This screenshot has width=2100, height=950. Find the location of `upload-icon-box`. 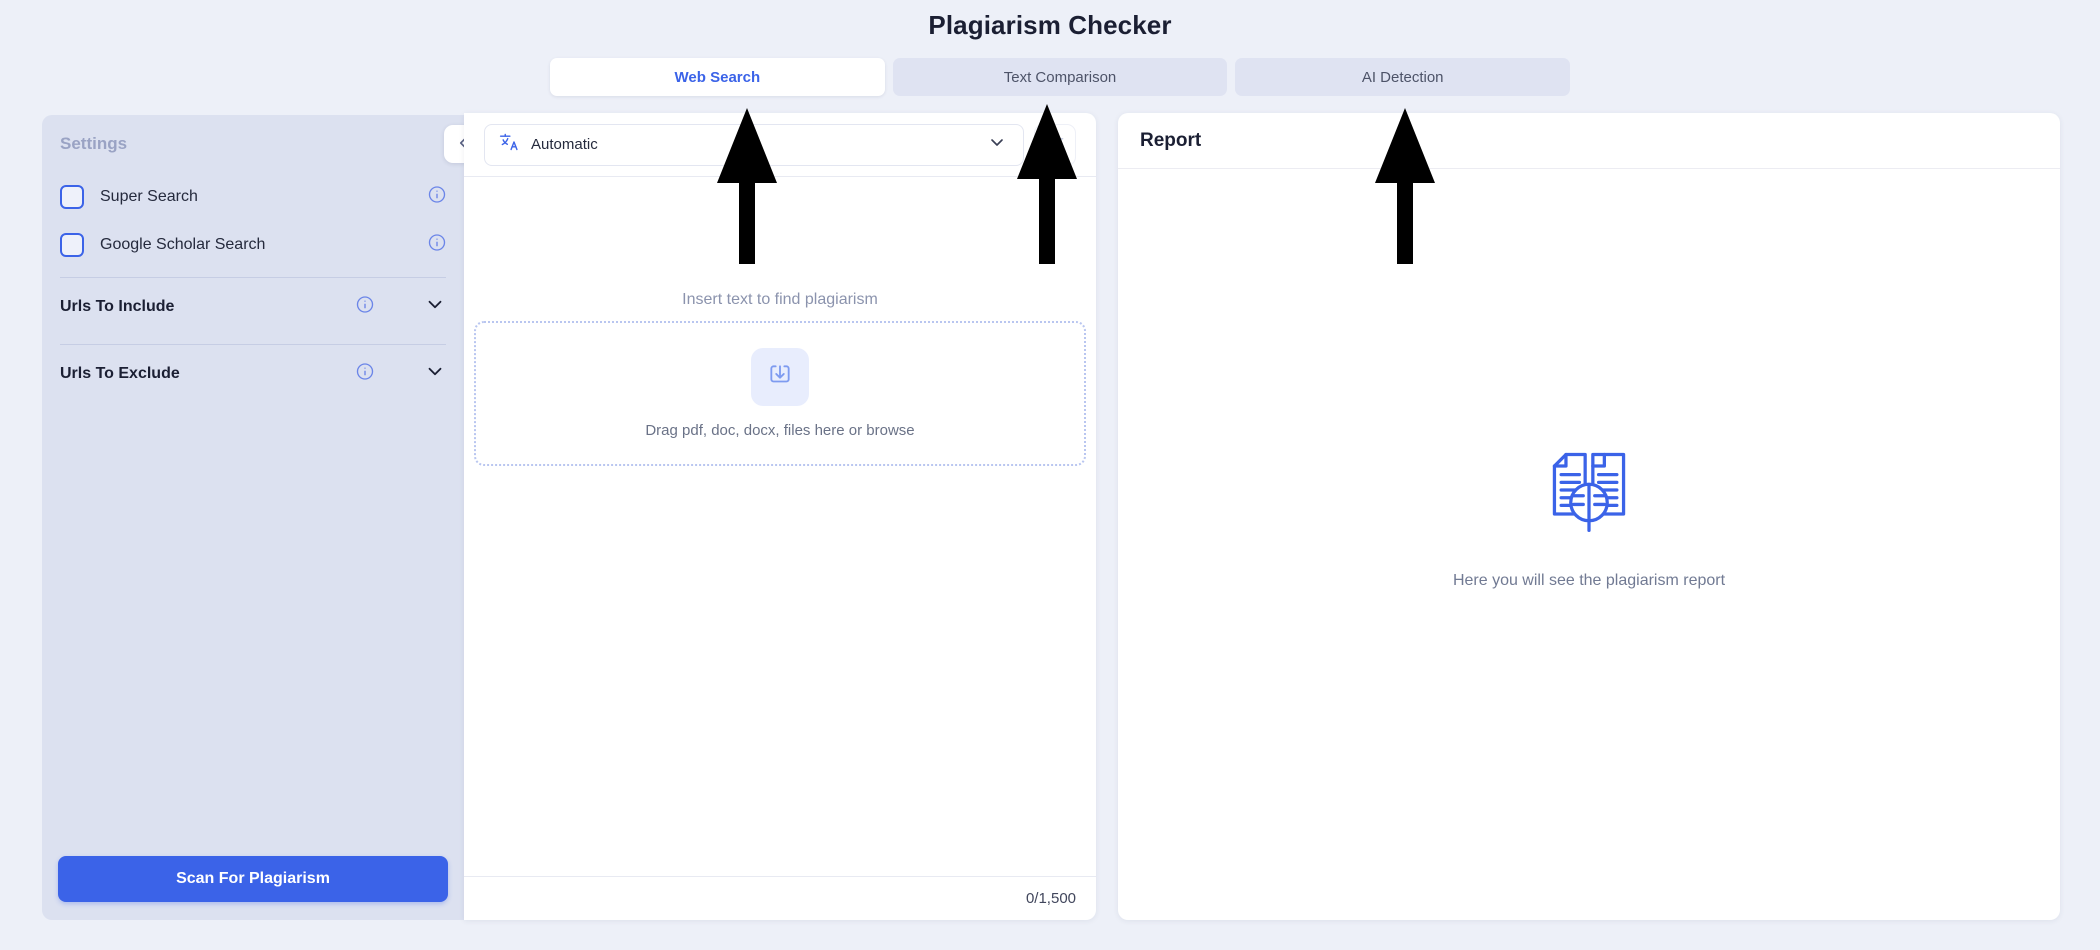

upload-icon-box is located at coordinates (780, 377).